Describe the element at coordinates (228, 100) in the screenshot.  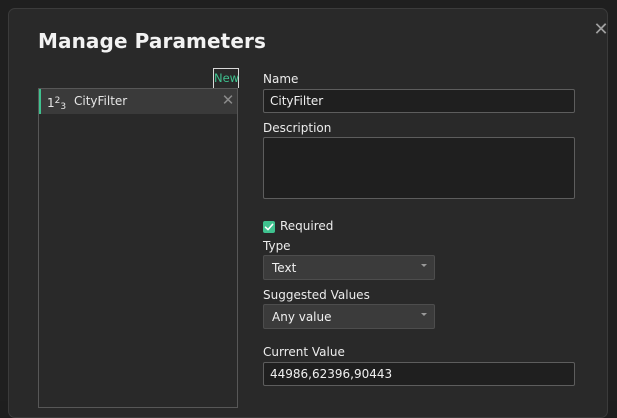
I see `remove-parameter-icon: ✕` at that location.